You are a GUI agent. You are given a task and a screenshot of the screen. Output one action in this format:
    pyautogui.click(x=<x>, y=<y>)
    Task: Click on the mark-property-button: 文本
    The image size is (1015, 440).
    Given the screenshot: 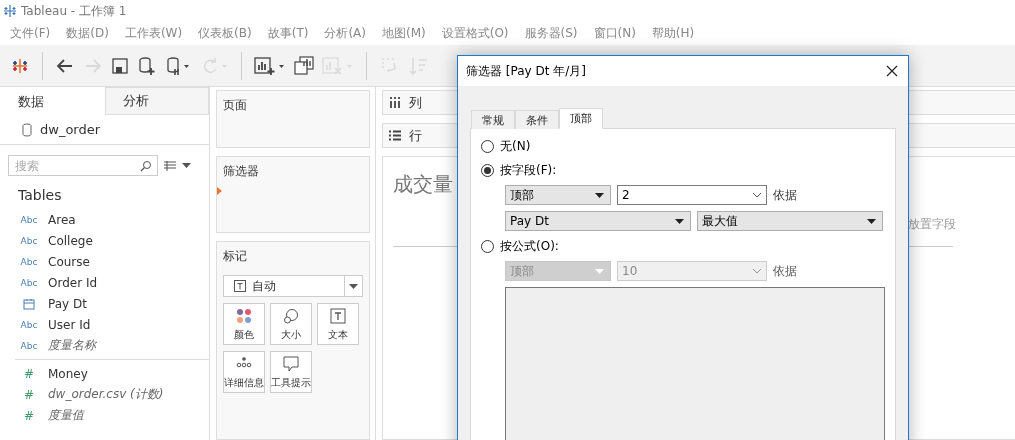 What is the action you would take?
    pyautogui.click(x=338, y=324)
    